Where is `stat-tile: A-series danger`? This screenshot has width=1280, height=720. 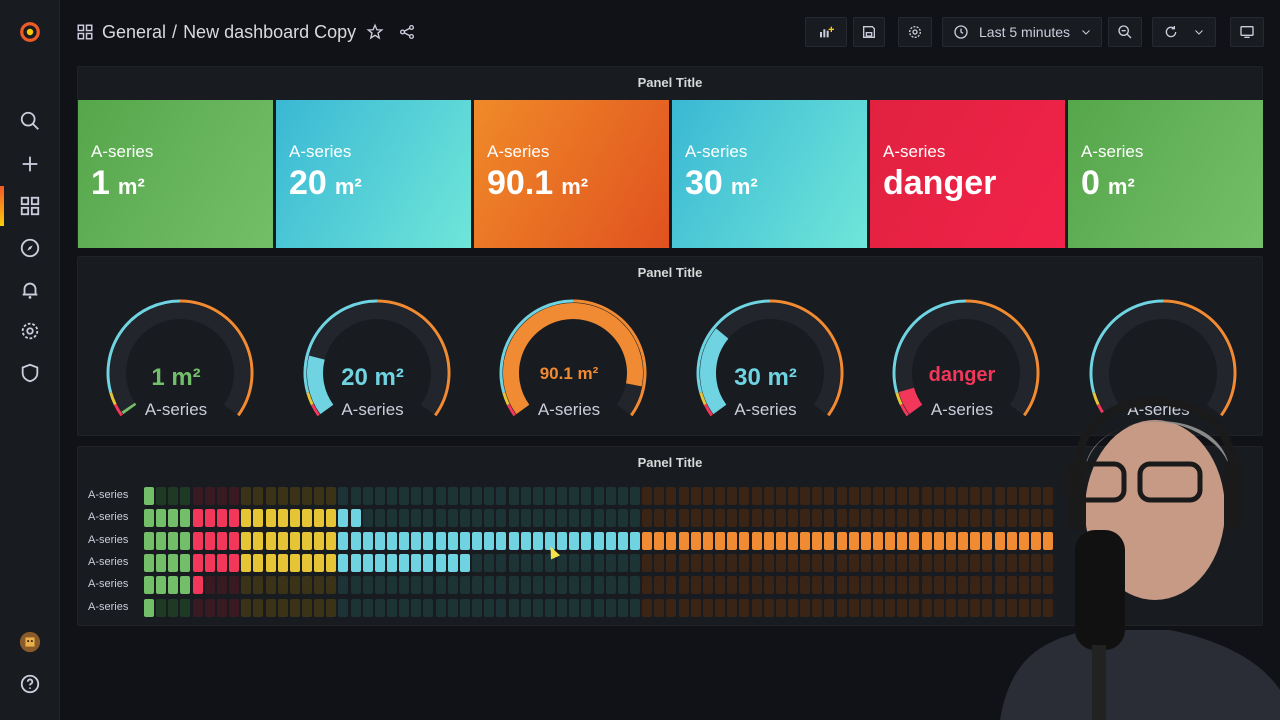 stat-tile: A-series danger is located at coordinates (967, 174).